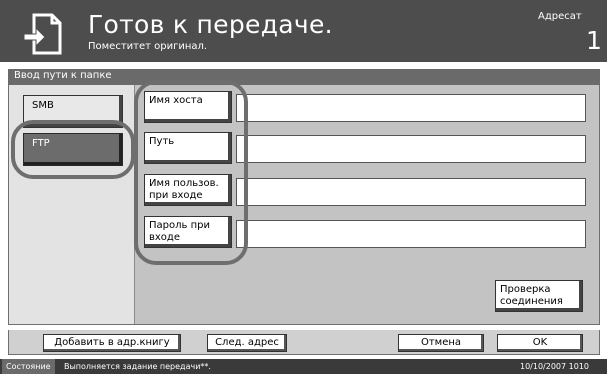 The width and height of the screenshot is (607, 374). I want to click on host-name-input, so click(411, 108).